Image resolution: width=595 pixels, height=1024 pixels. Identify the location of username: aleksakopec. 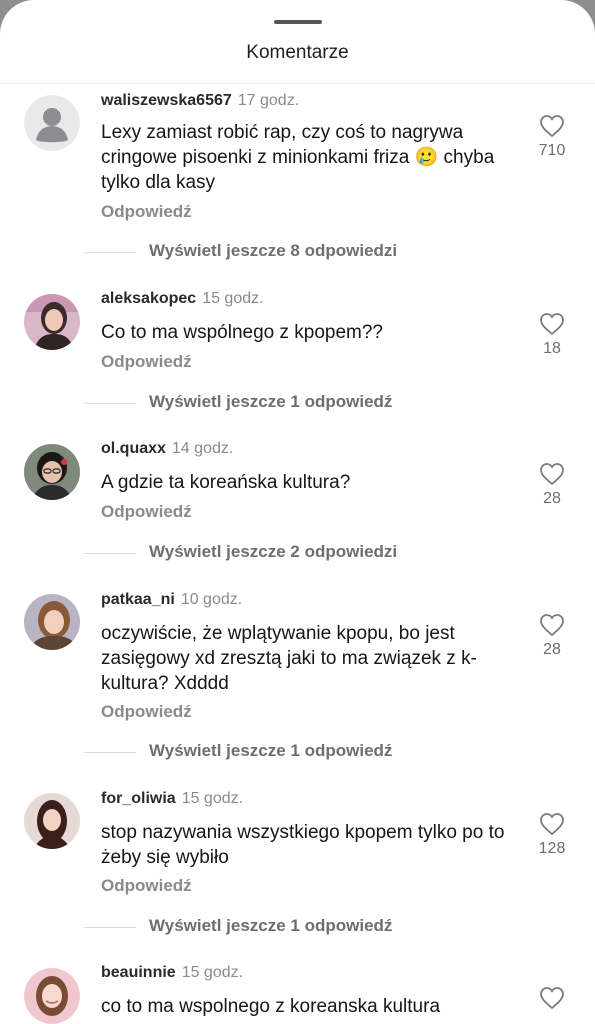
(148, 298).